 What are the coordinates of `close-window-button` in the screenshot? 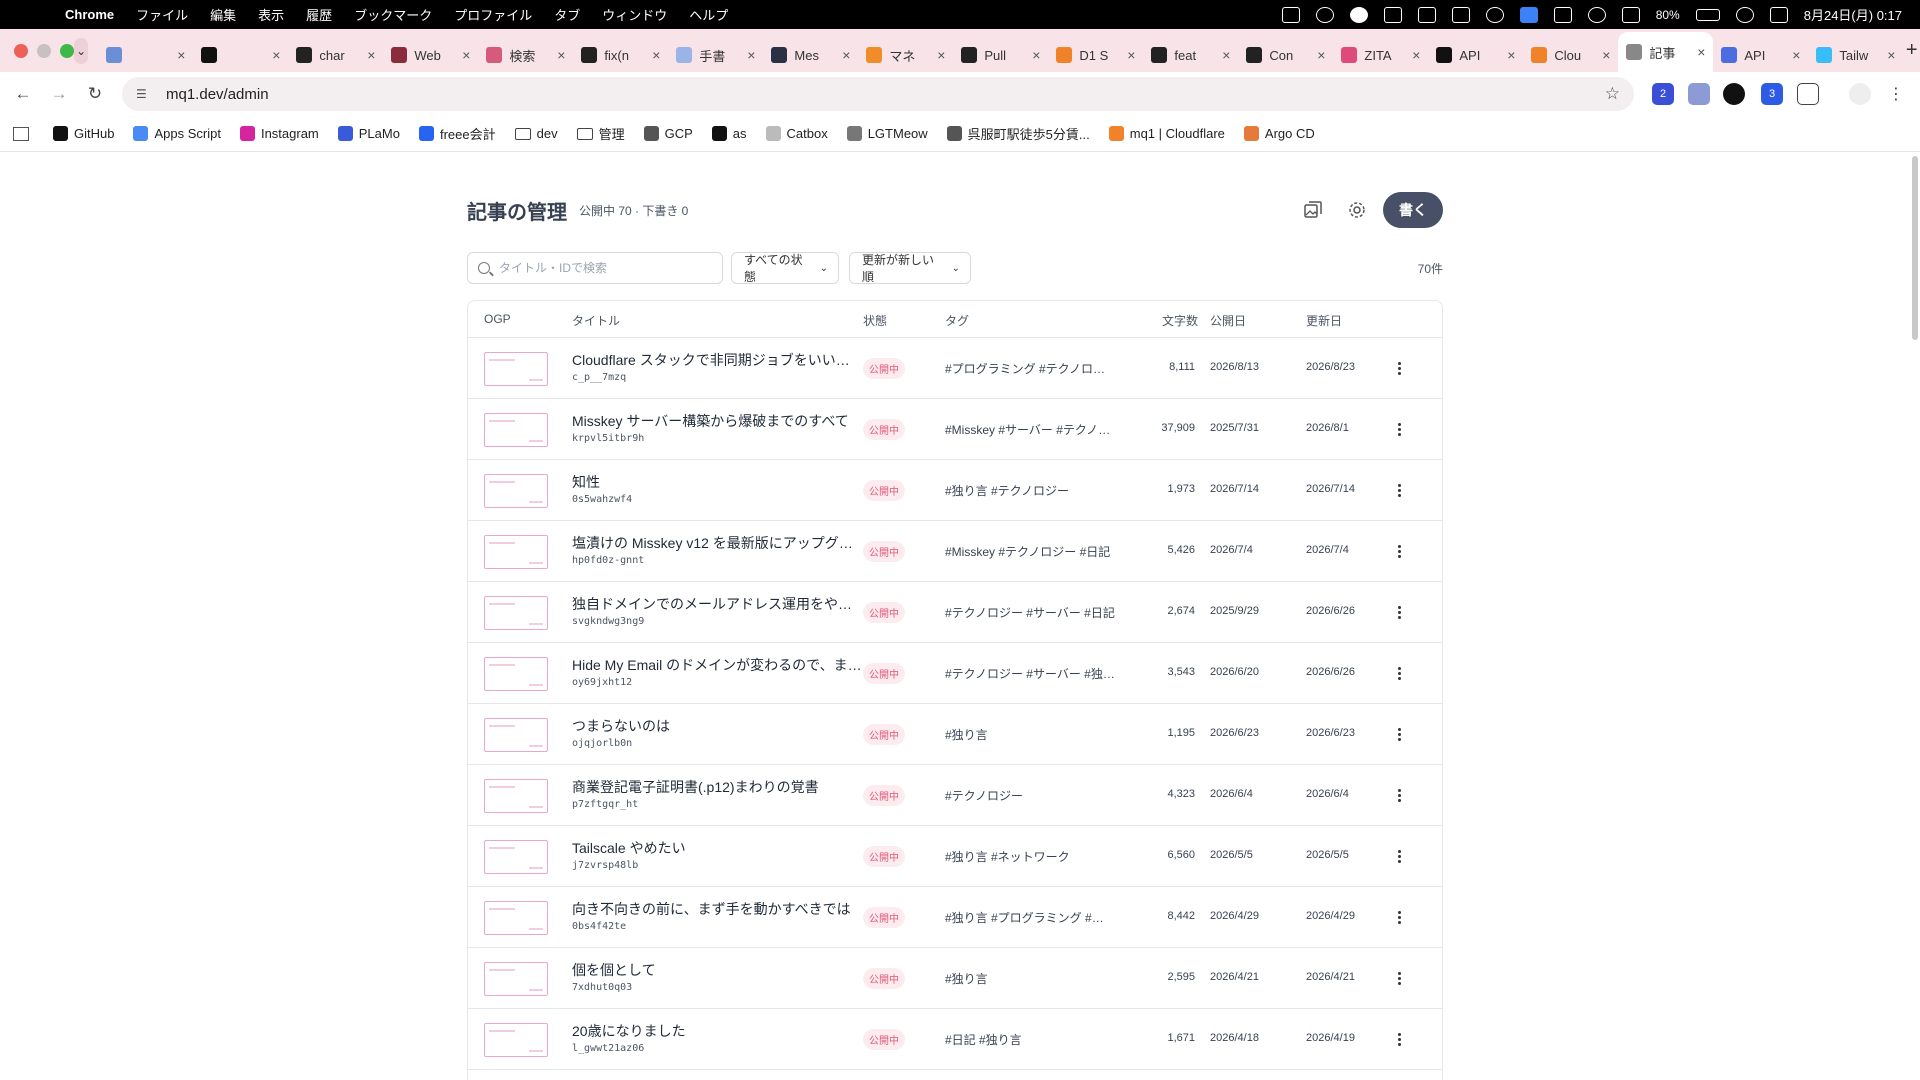 It's located at (21, 50).